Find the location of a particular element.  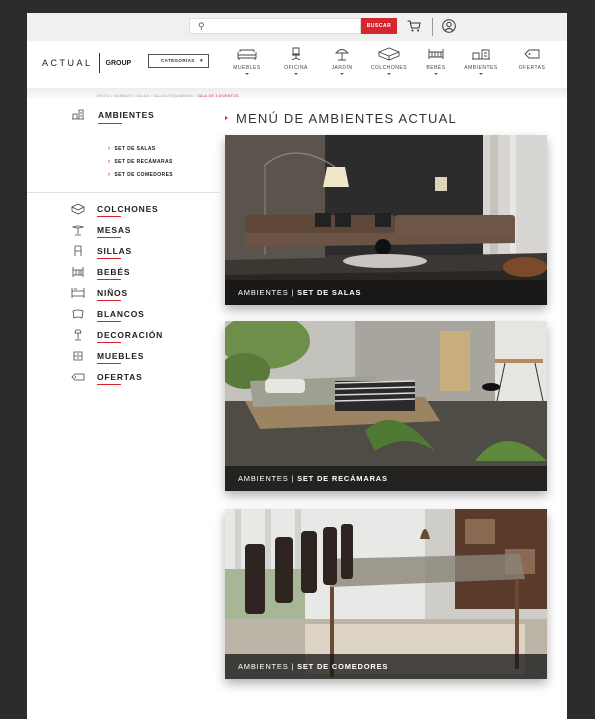

title-arrow-icon is located at coordinates (226, 118).